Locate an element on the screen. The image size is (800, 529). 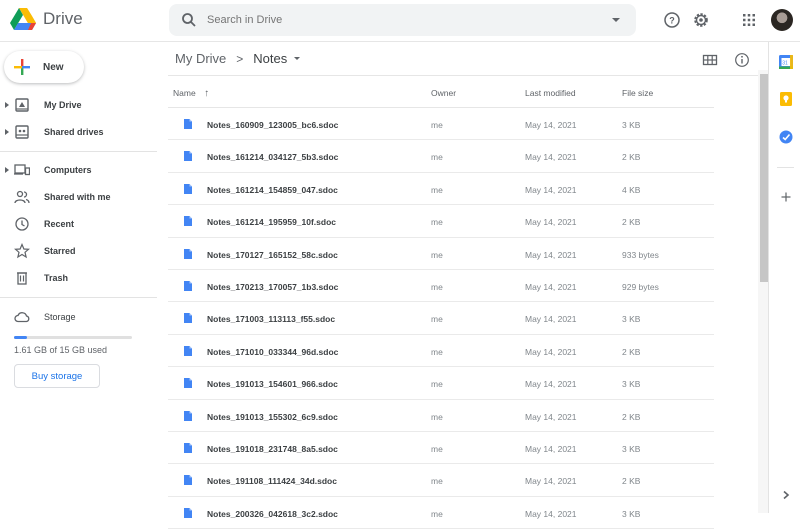
computers-icon is located at coordinates (22, 170).